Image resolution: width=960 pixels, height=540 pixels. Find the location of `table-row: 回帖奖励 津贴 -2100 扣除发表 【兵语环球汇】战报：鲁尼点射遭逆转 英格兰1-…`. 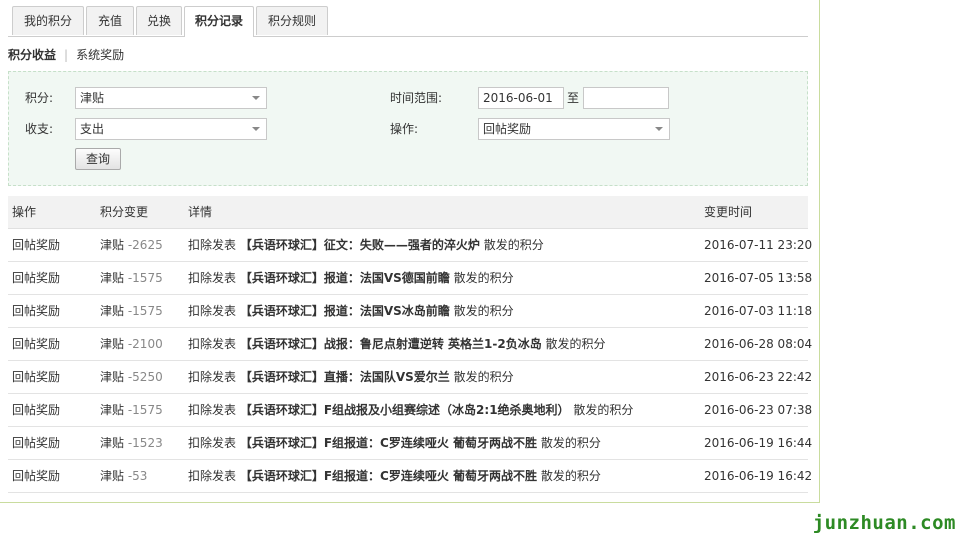

table-row: 回帖奖励 津贴 -2100 扣除发表 【兵语环球汇】战报：鲁尼点射遭逆转 英格兰1-… is located at coordinates (410, 344).